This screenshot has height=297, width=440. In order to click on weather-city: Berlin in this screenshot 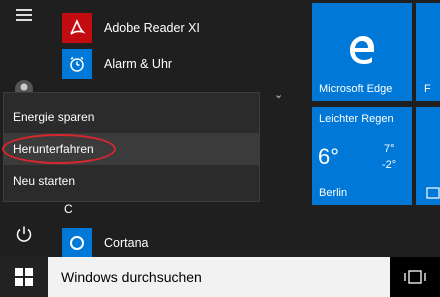, I will do `click(333, 193)`.